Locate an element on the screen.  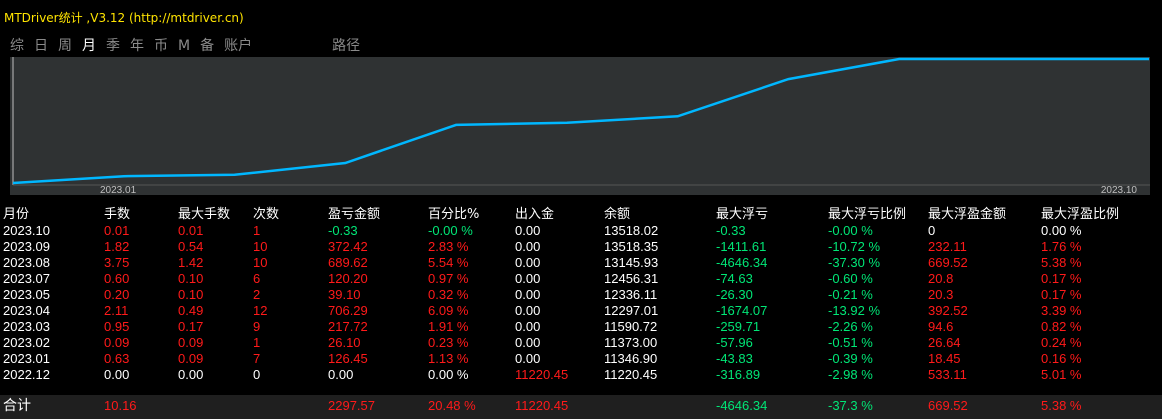
table-cell-count: 10 is located at coordinates (260, 246).